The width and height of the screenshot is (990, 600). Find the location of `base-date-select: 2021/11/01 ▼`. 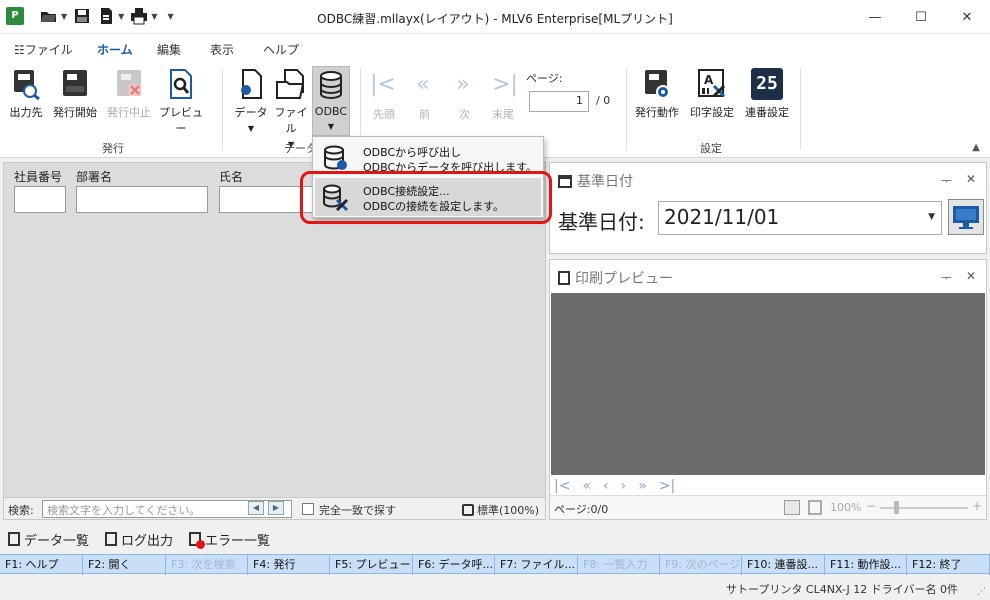

base-date-select: 2021/11/01 ▼ is located at coordinates (800, 218).